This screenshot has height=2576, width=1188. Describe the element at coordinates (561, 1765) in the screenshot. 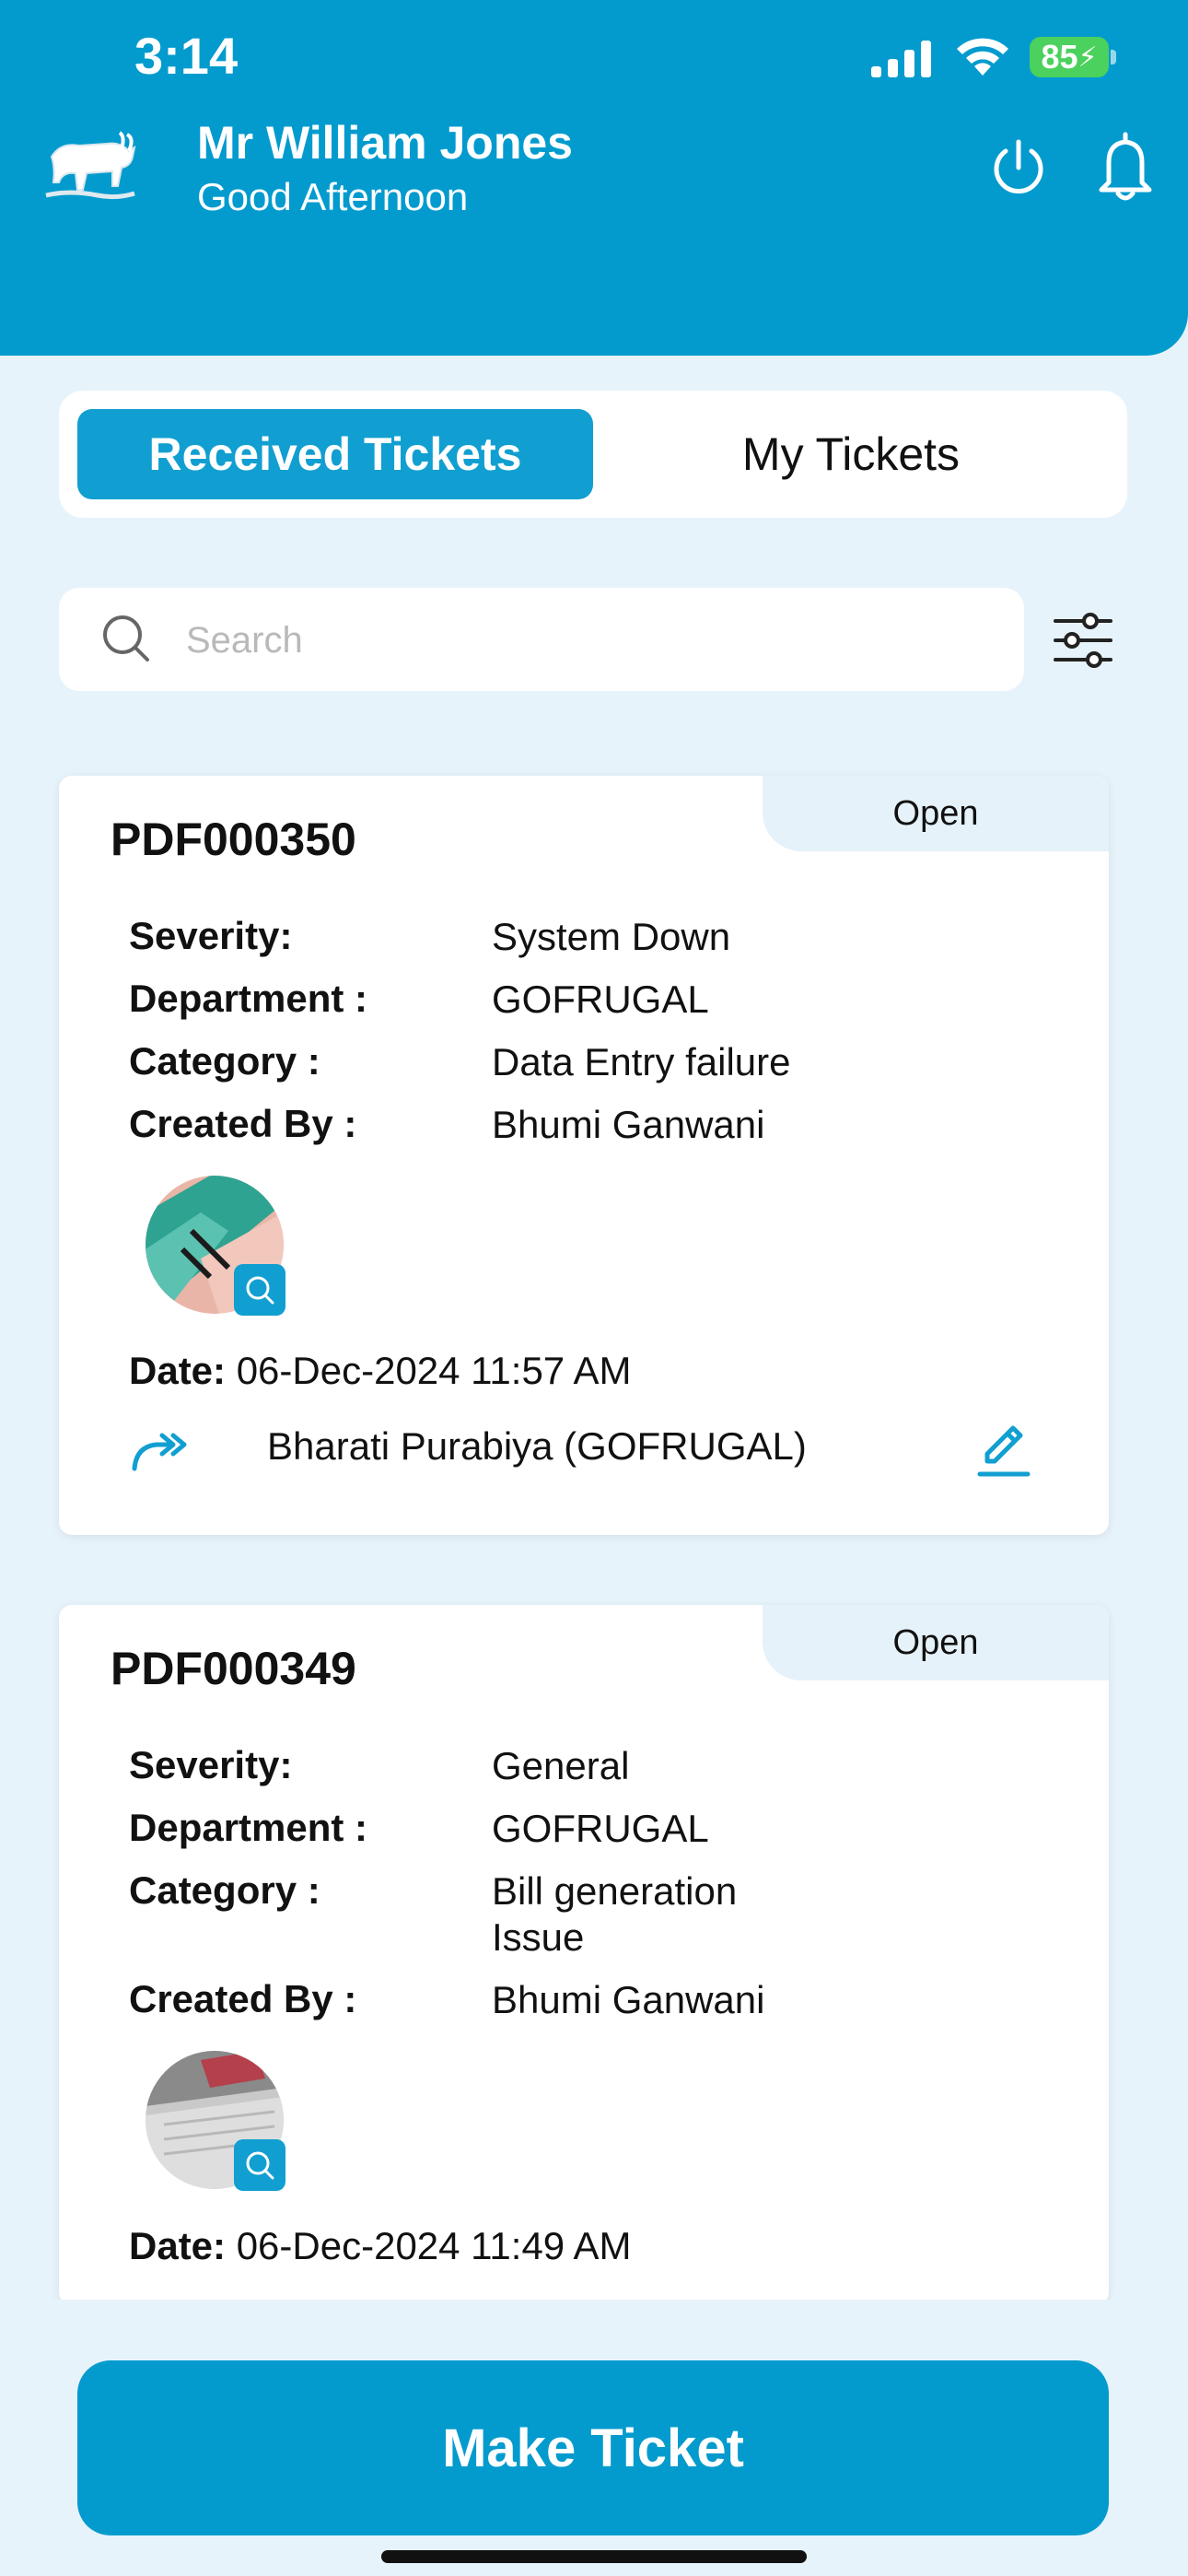

I see `severity-value: General` at that location.